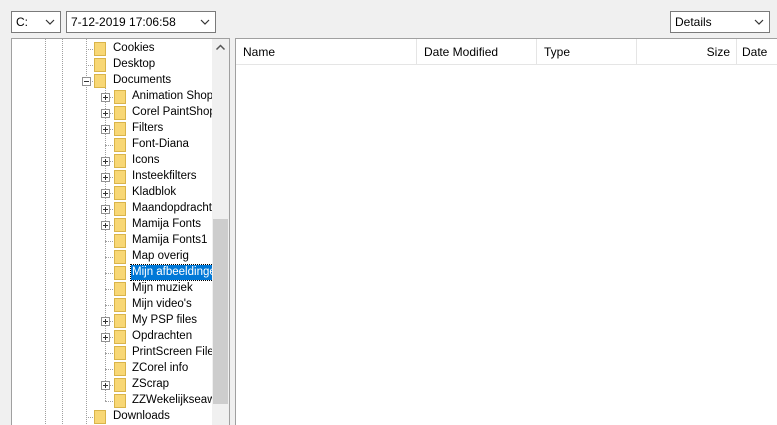 The width and height of the screenshot is (777, 425). Describe the element at coordinates (720, 22) in the screenshot. I see `view-select: Details` at that location.